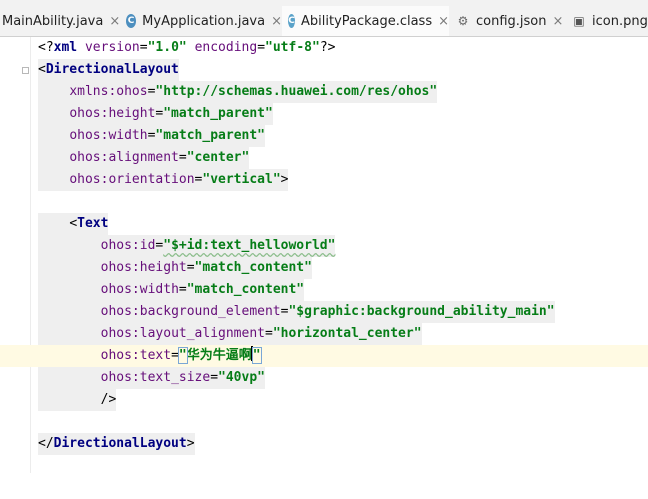 The height and width of the screenshot is (499, 648). I want to click on code-line: ohos:height="match_parent", so click(324, 114).